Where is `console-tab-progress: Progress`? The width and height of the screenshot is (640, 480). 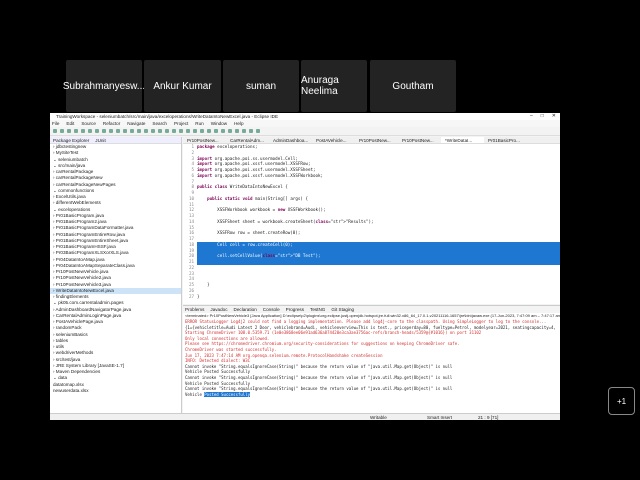
console-tab-progress: Progress is located at coordinates (295, 309).